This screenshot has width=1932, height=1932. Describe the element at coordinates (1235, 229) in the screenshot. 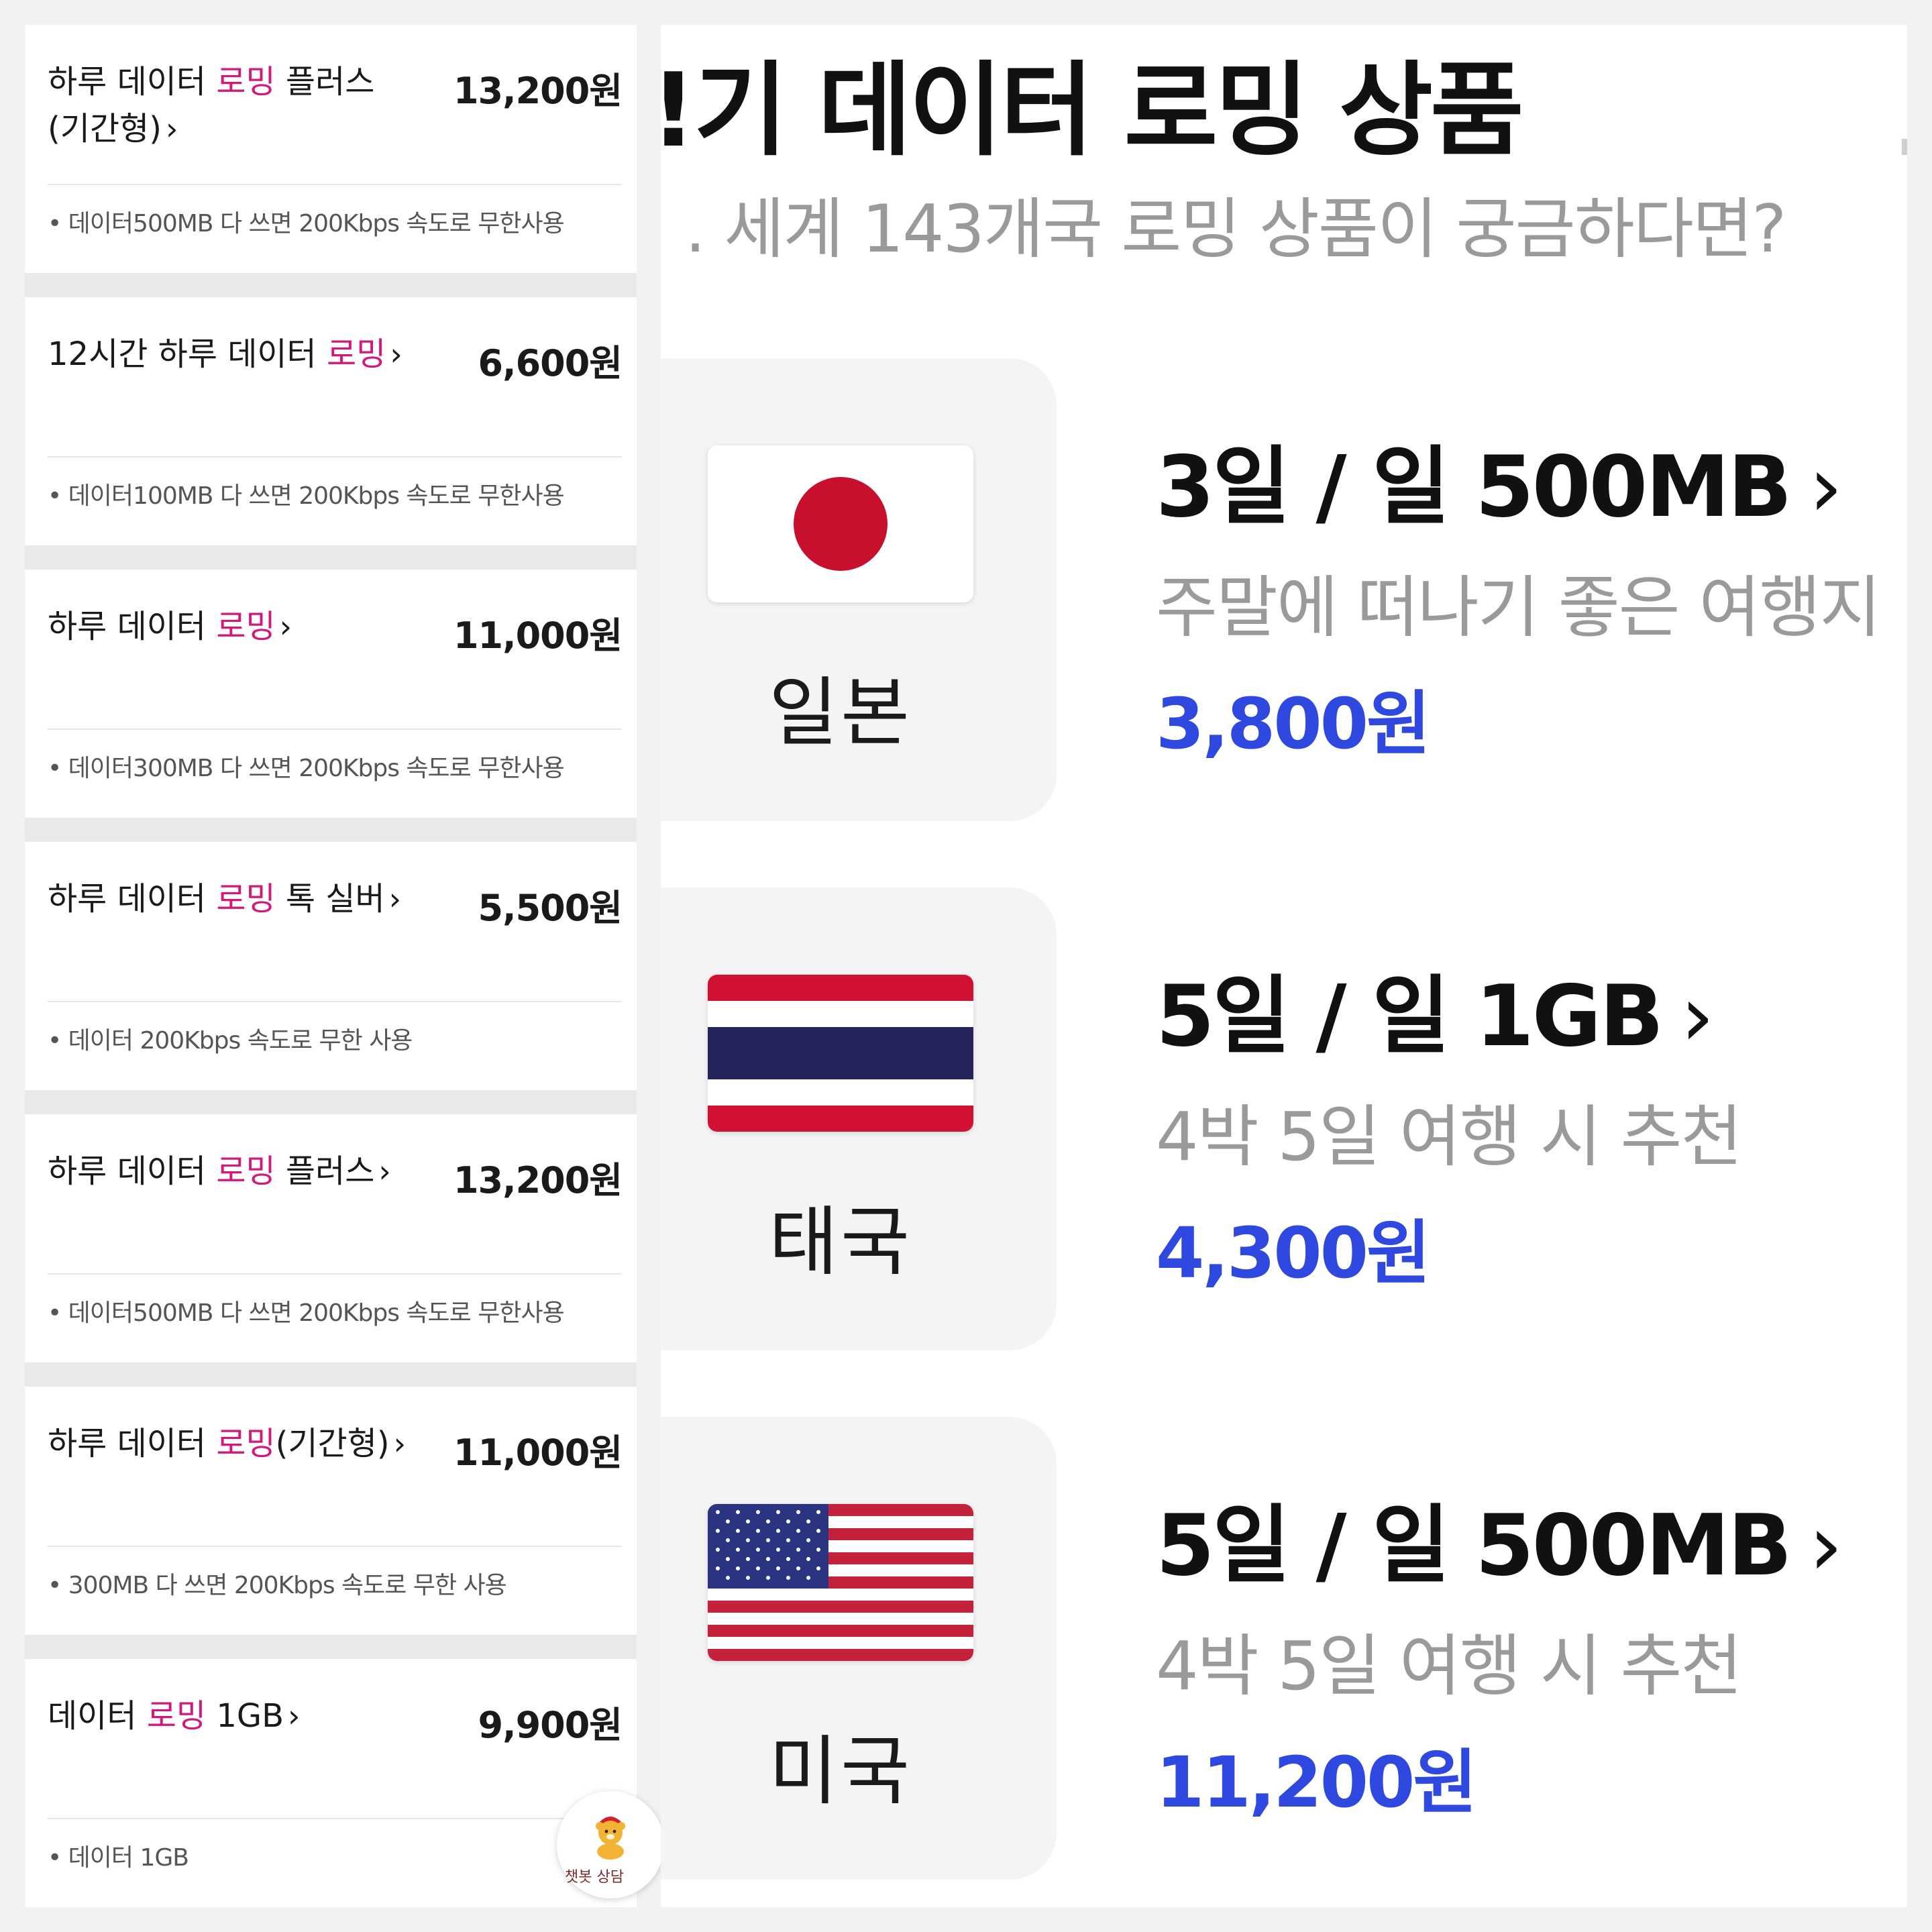

I see `page-subtitle: . 세계 143개국 로밍 상품이 궁금하다면?` at that location.